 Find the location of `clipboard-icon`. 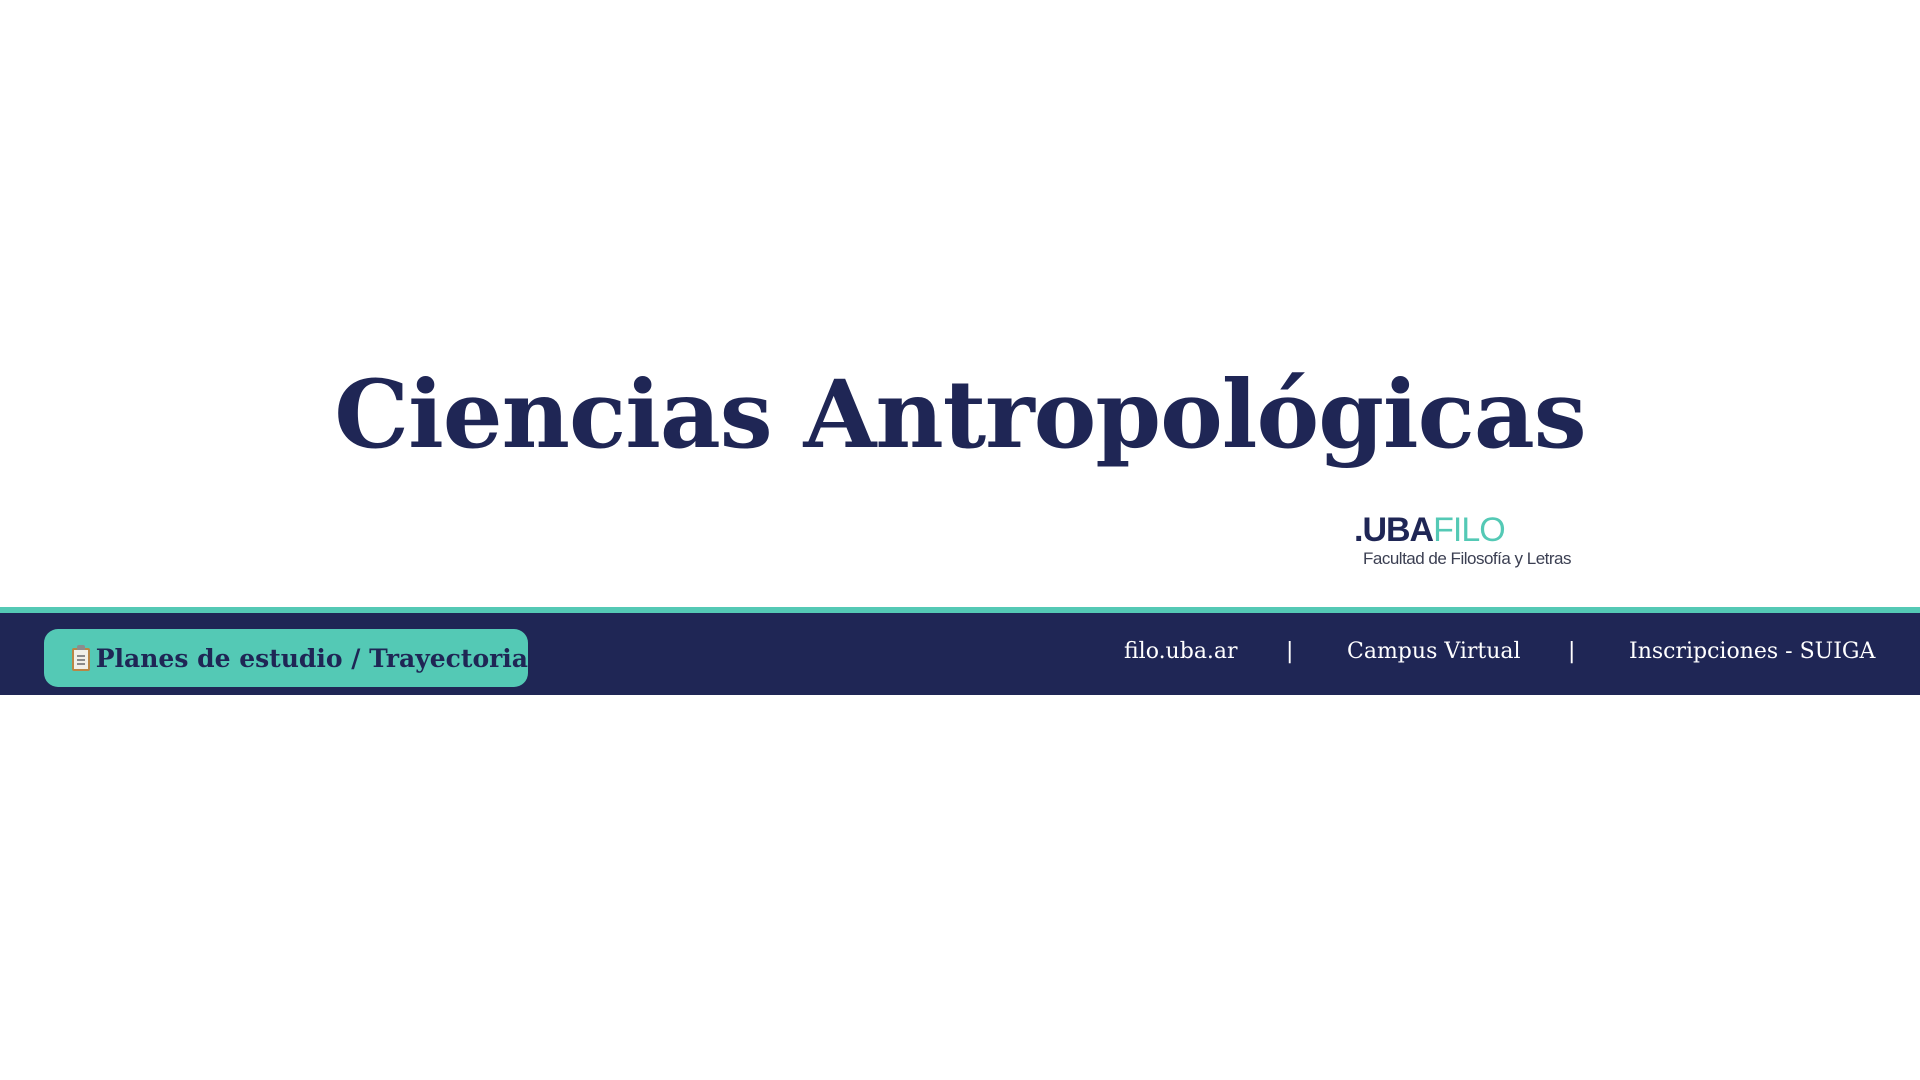

clipboard-icon is located at coordinates (81, 658).